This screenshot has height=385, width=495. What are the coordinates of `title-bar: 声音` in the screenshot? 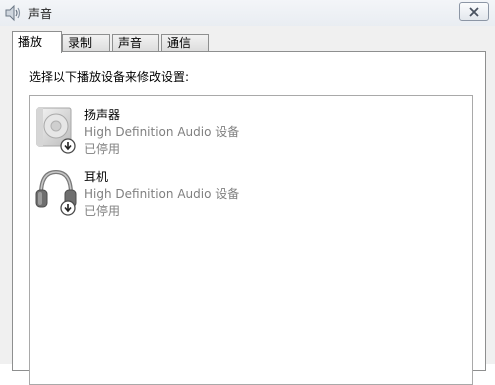 It's located at (247, 13).